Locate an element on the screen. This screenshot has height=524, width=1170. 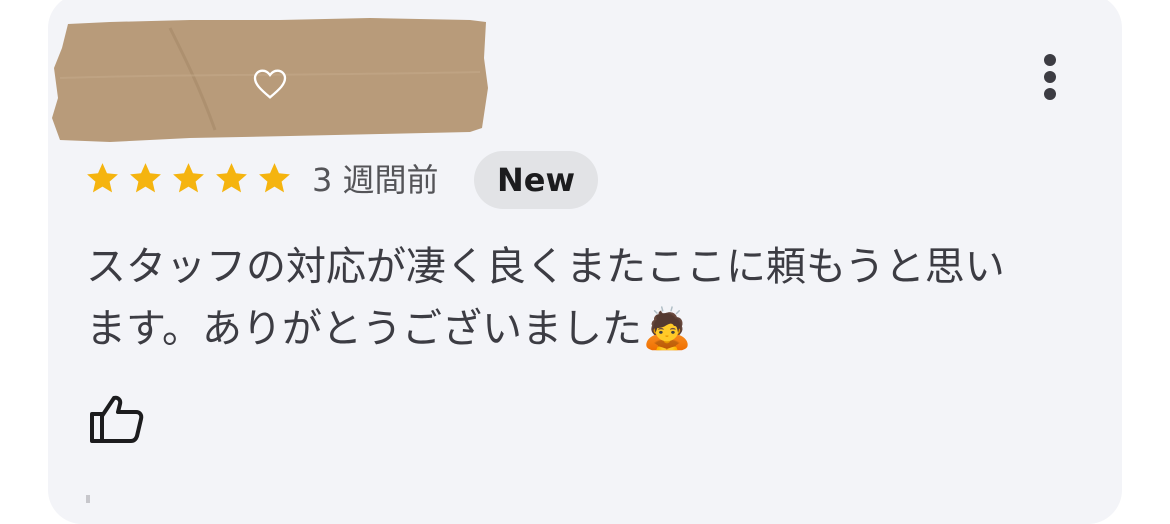
review-time-ago: 3 週間前 is located at coordinates (375, 180).